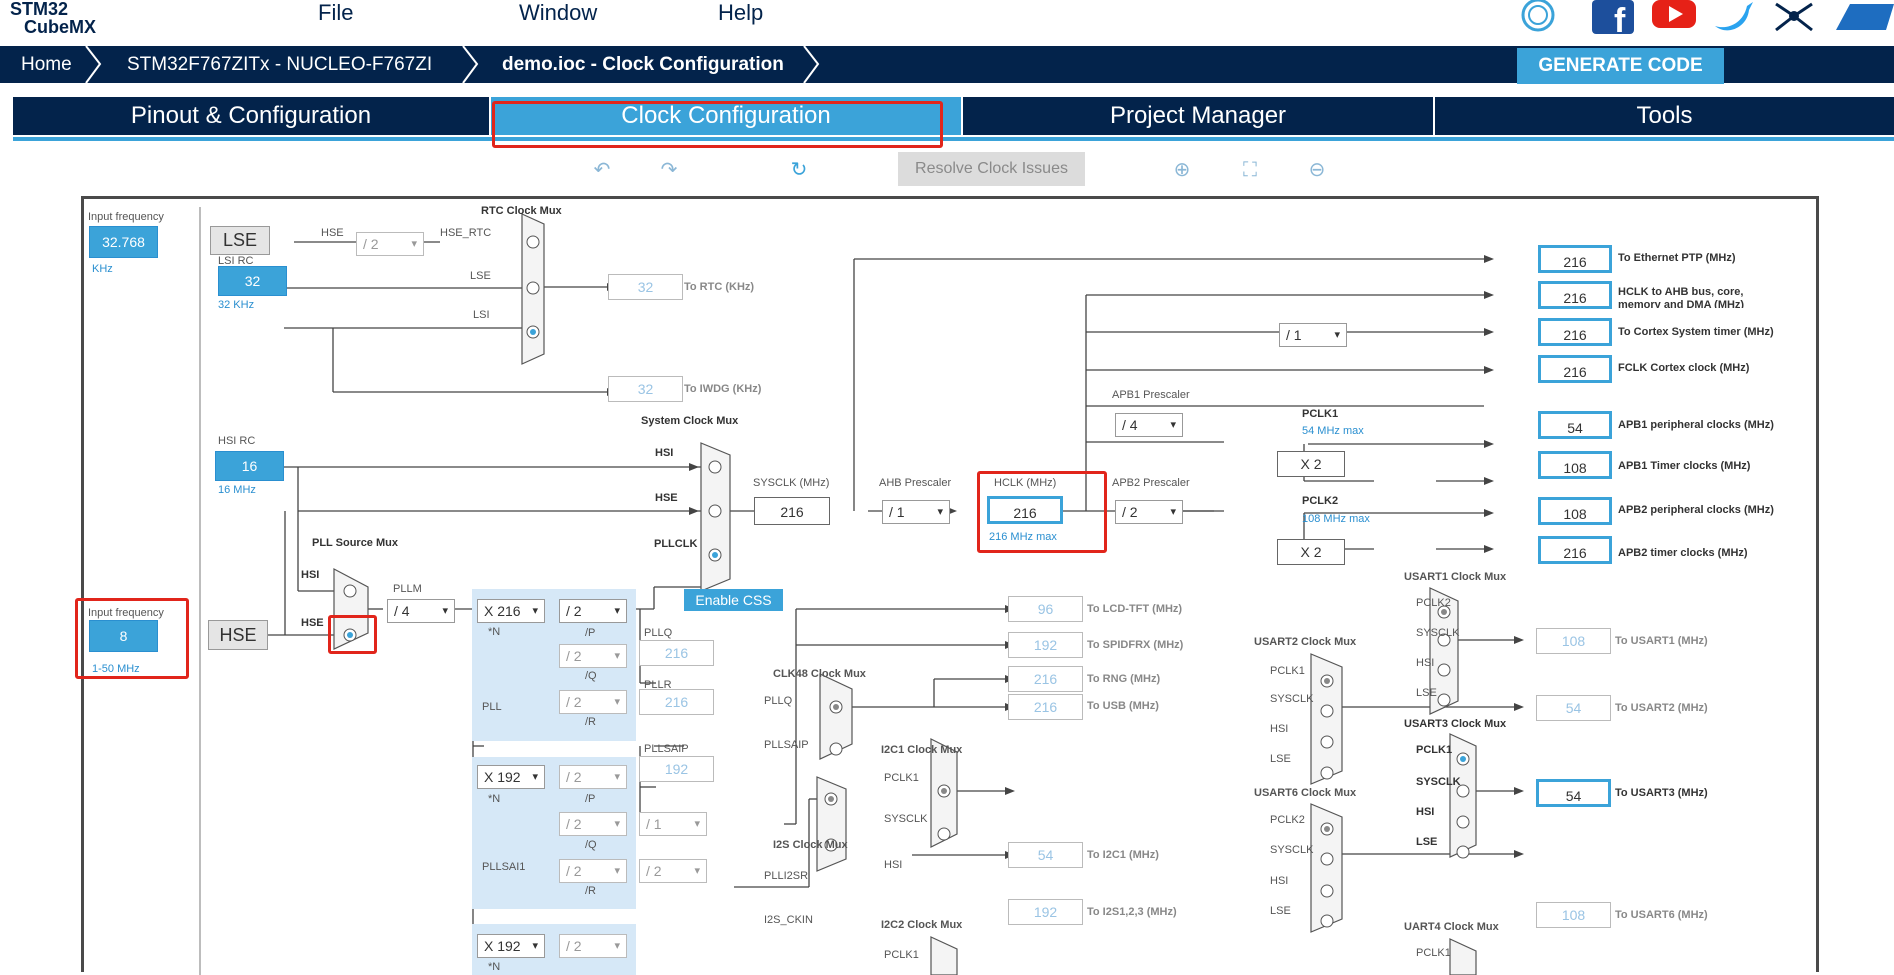 The image size is (1894, 975). What do you see at coordinates (1045, 609) in the screenshot?
I see `lcd-tft-output: 96` at bounding box center [1045, 609].